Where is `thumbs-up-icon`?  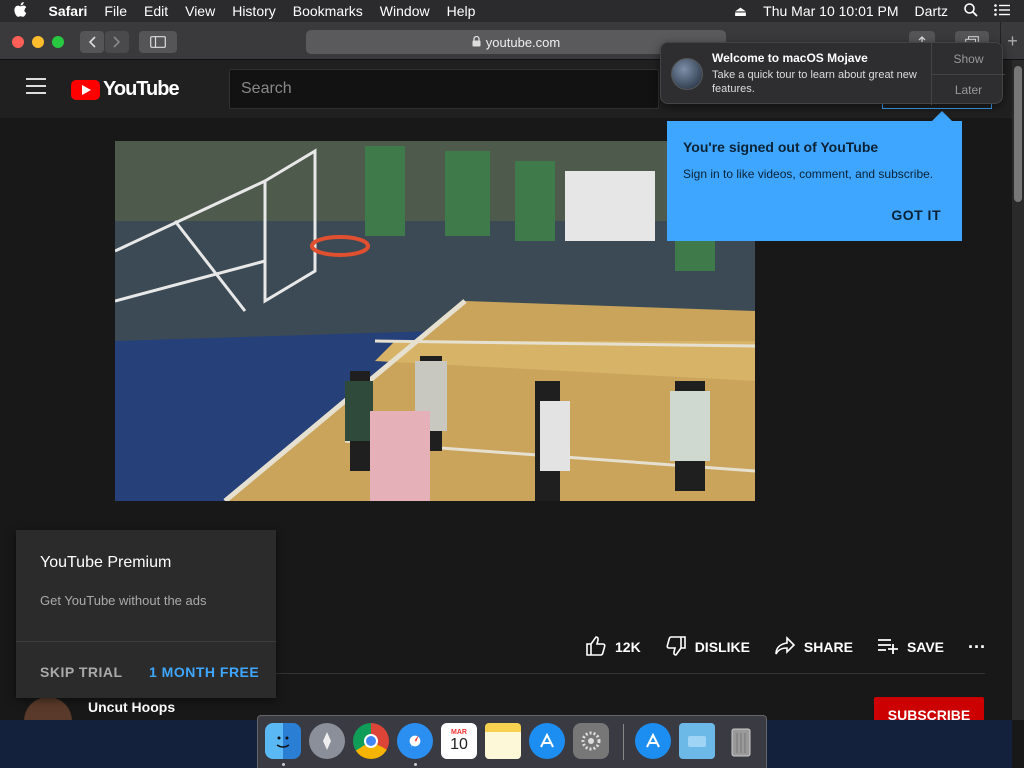
thumbs-up-icon is located at coordinates (596, 647).